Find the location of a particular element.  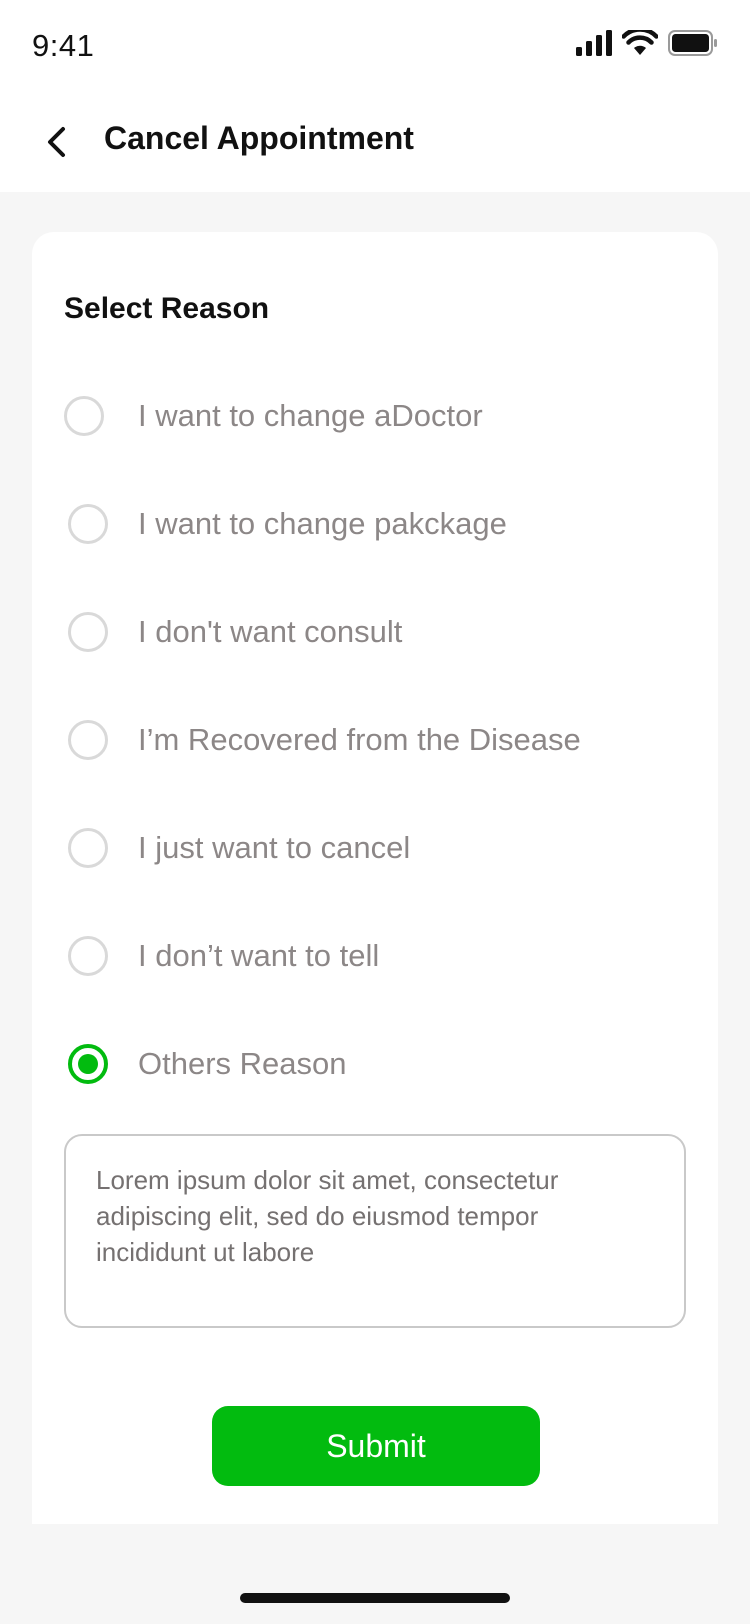

option-label: I want to change aDoctor is located at coordinates (310, 415).